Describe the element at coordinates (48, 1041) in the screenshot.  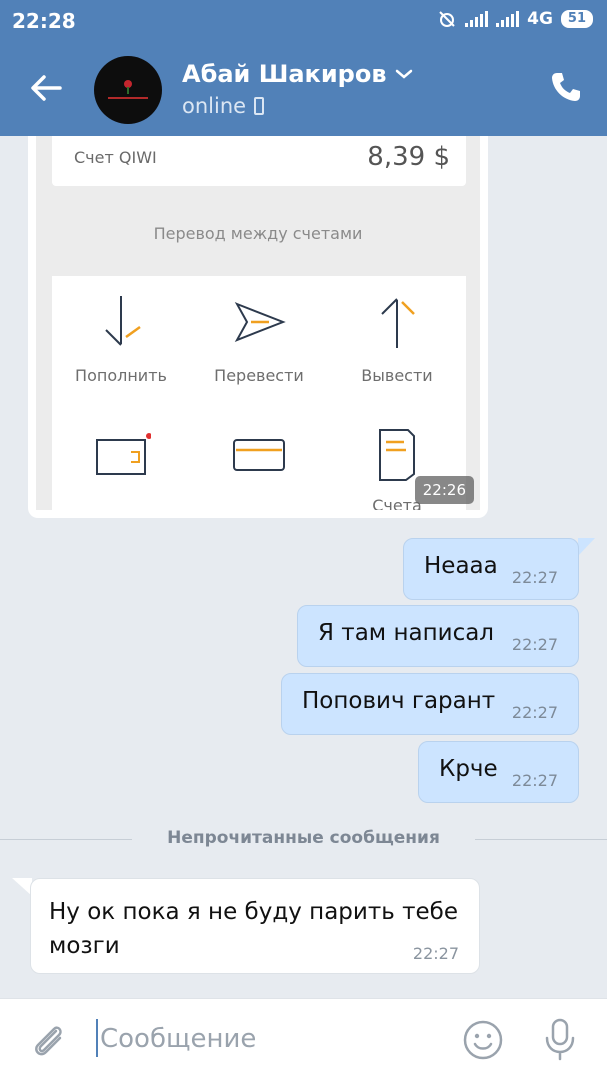
I see `paperclip-icon` at that location.